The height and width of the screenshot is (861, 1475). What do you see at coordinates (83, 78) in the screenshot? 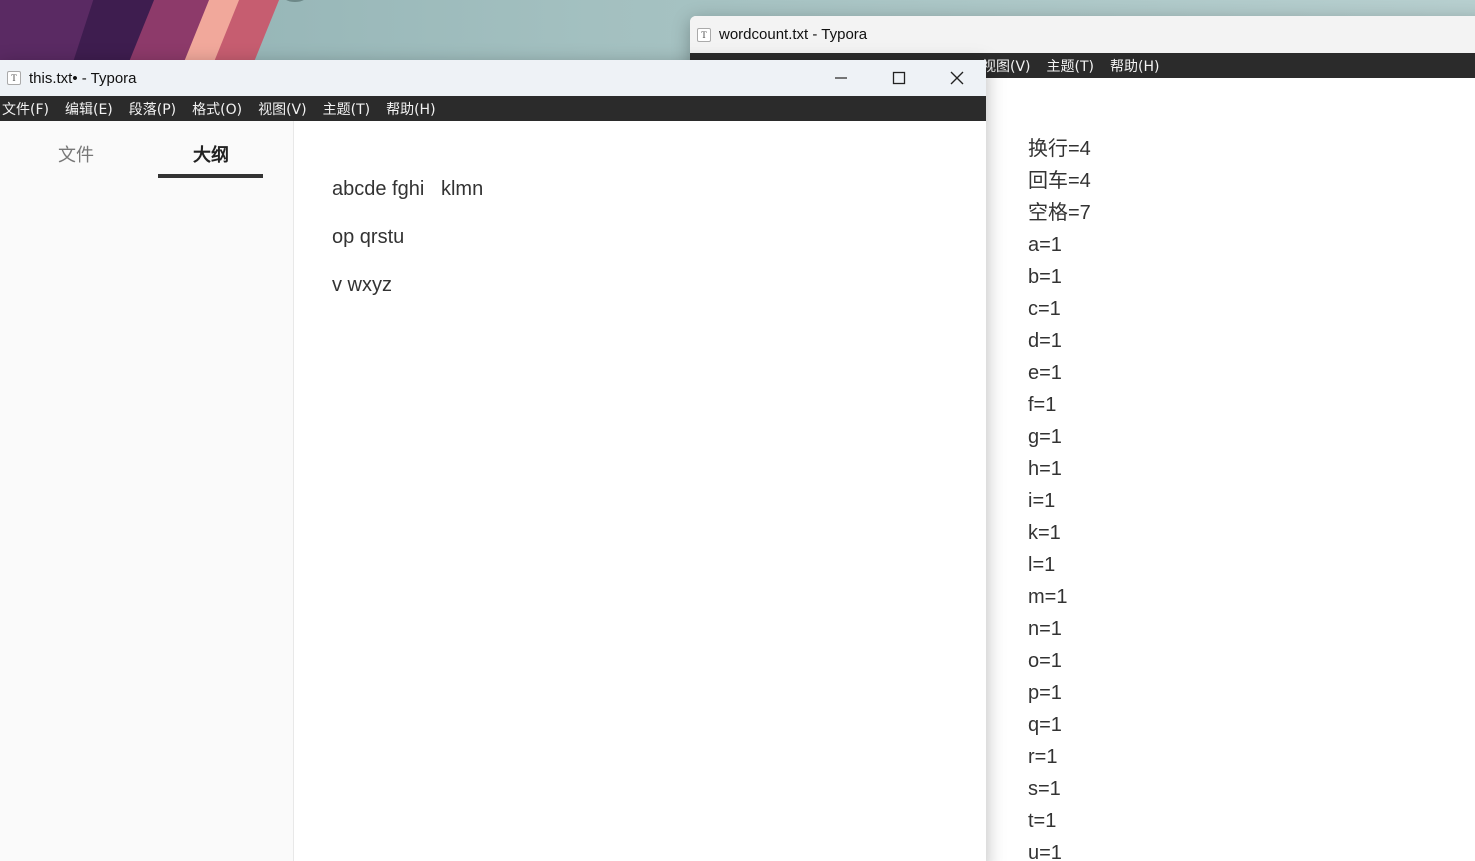
I see `this-txt-window-title: this.txt• - Typora` at bounding box center [83, 78].